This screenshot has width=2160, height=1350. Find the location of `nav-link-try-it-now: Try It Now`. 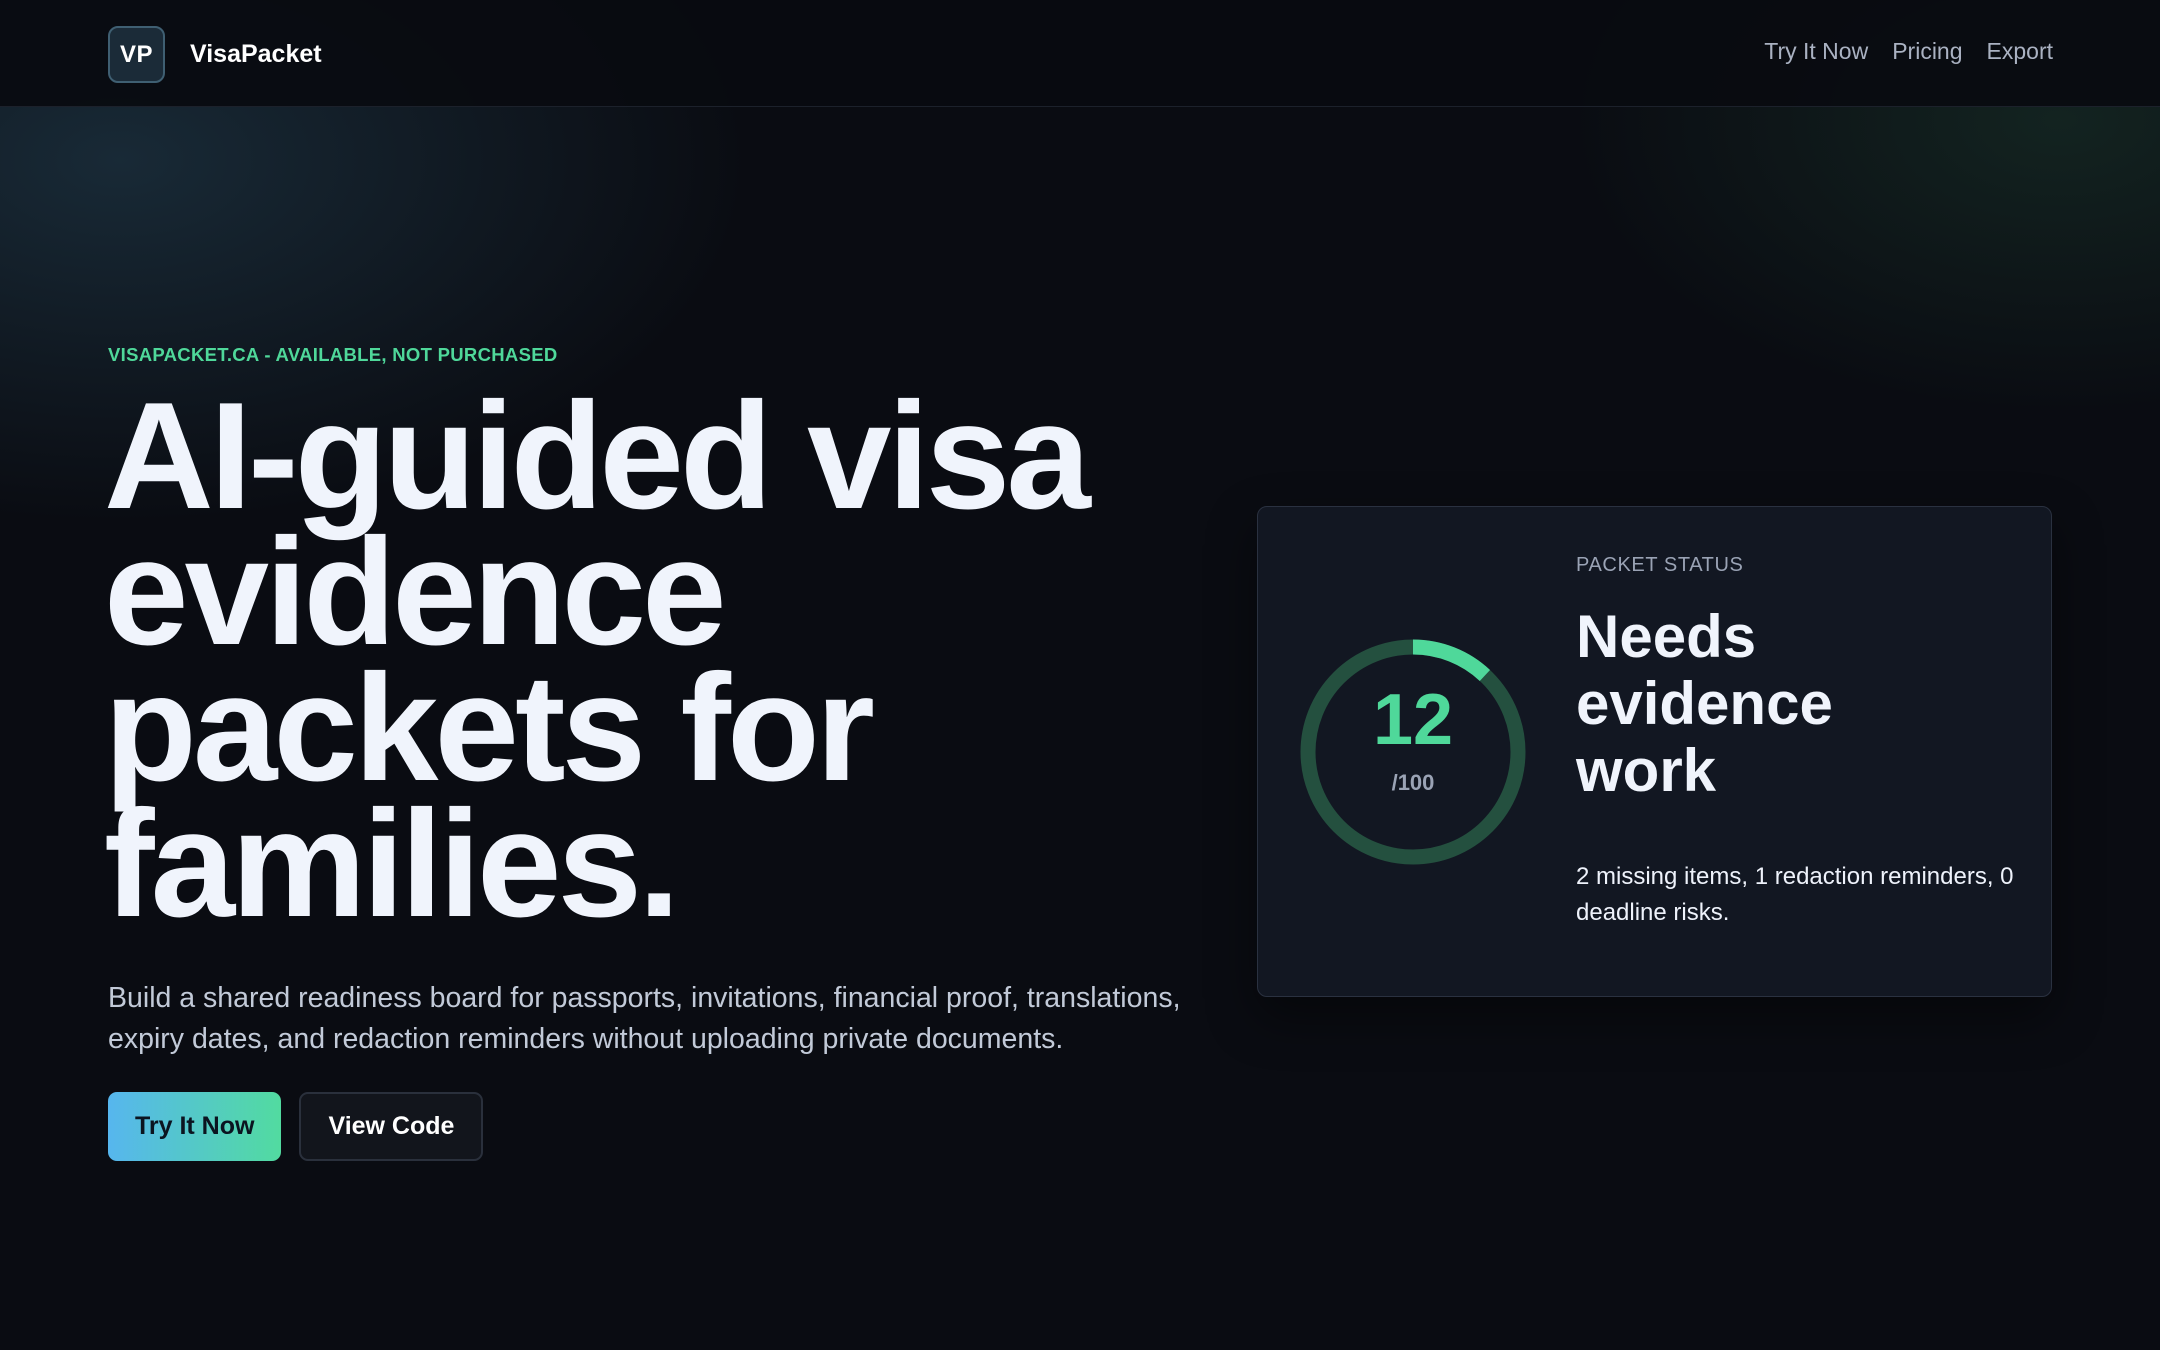

nav-link-try-it-now: Try It Now is located at coordinates (1816, 51).